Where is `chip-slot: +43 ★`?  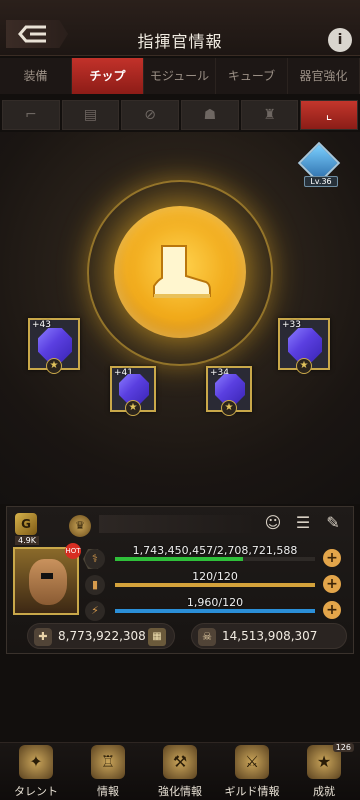
chip-slot: +43 ★ is located at coordinates (54, 346).